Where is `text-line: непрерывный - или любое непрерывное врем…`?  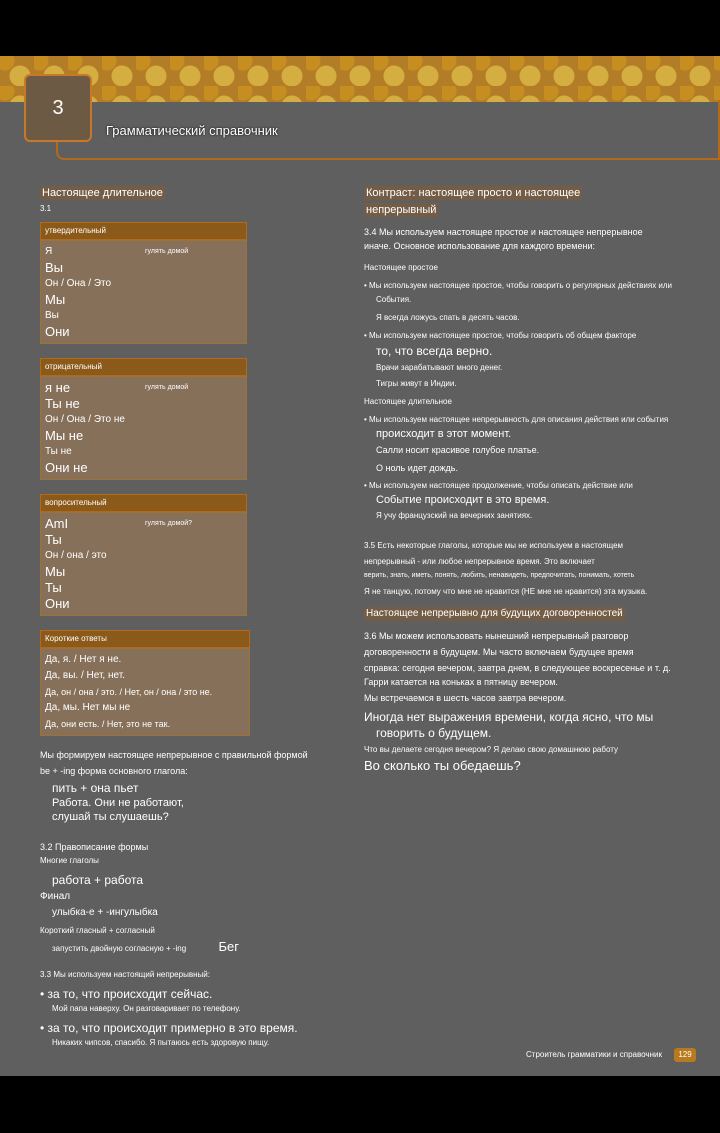 text-line: непрерывный - или любое непрерывное врем… is located at coordinates (479, 561).